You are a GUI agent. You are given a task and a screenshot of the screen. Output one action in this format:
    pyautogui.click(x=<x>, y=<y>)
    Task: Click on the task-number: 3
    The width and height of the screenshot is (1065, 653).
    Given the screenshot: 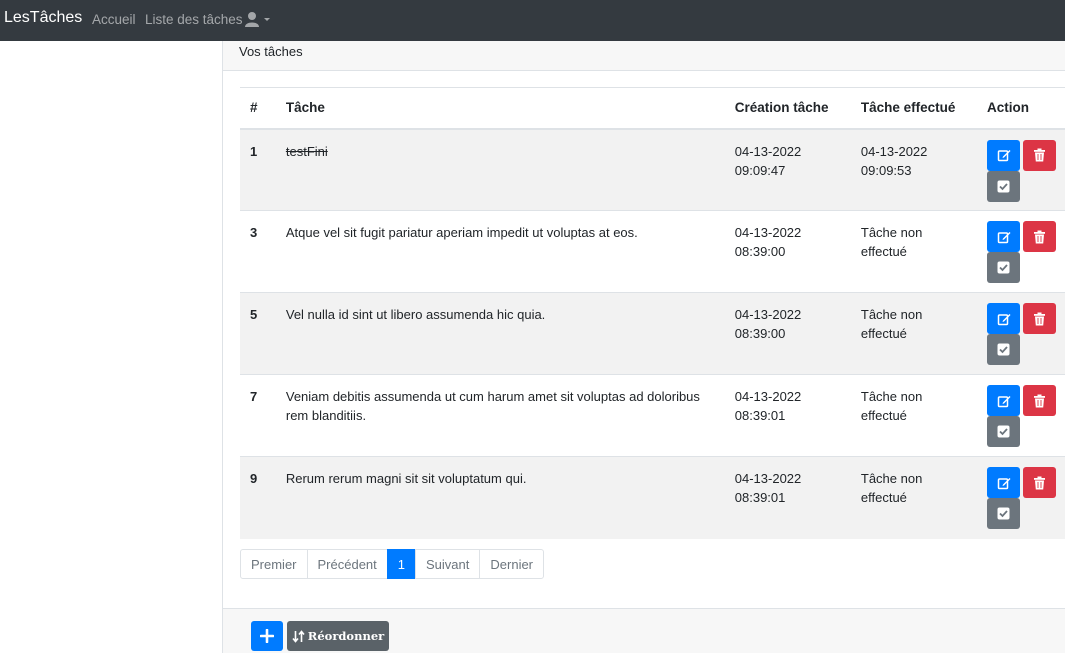 What is the action you would take?
    pyautogui.click(x=254, y=232)
    